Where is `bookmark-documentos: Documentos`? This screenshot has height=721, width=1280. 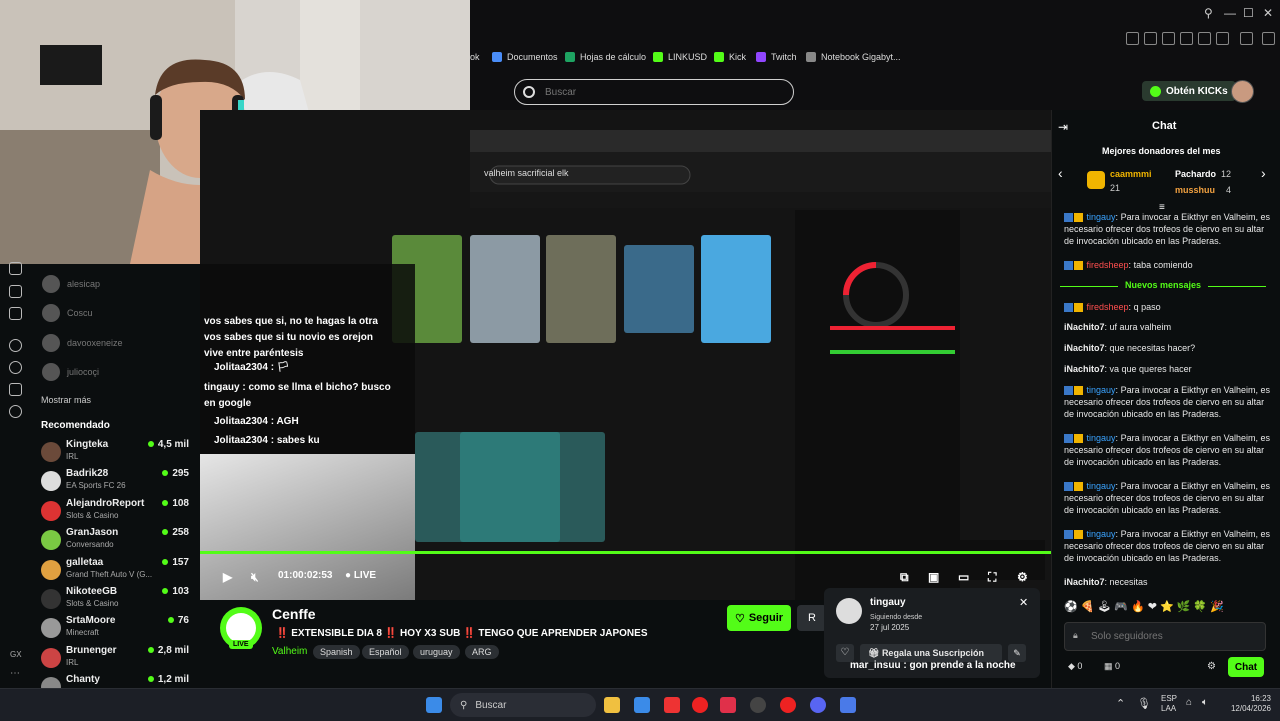 bookmark-documentos: Documentos is located at coordinates (525, 57).